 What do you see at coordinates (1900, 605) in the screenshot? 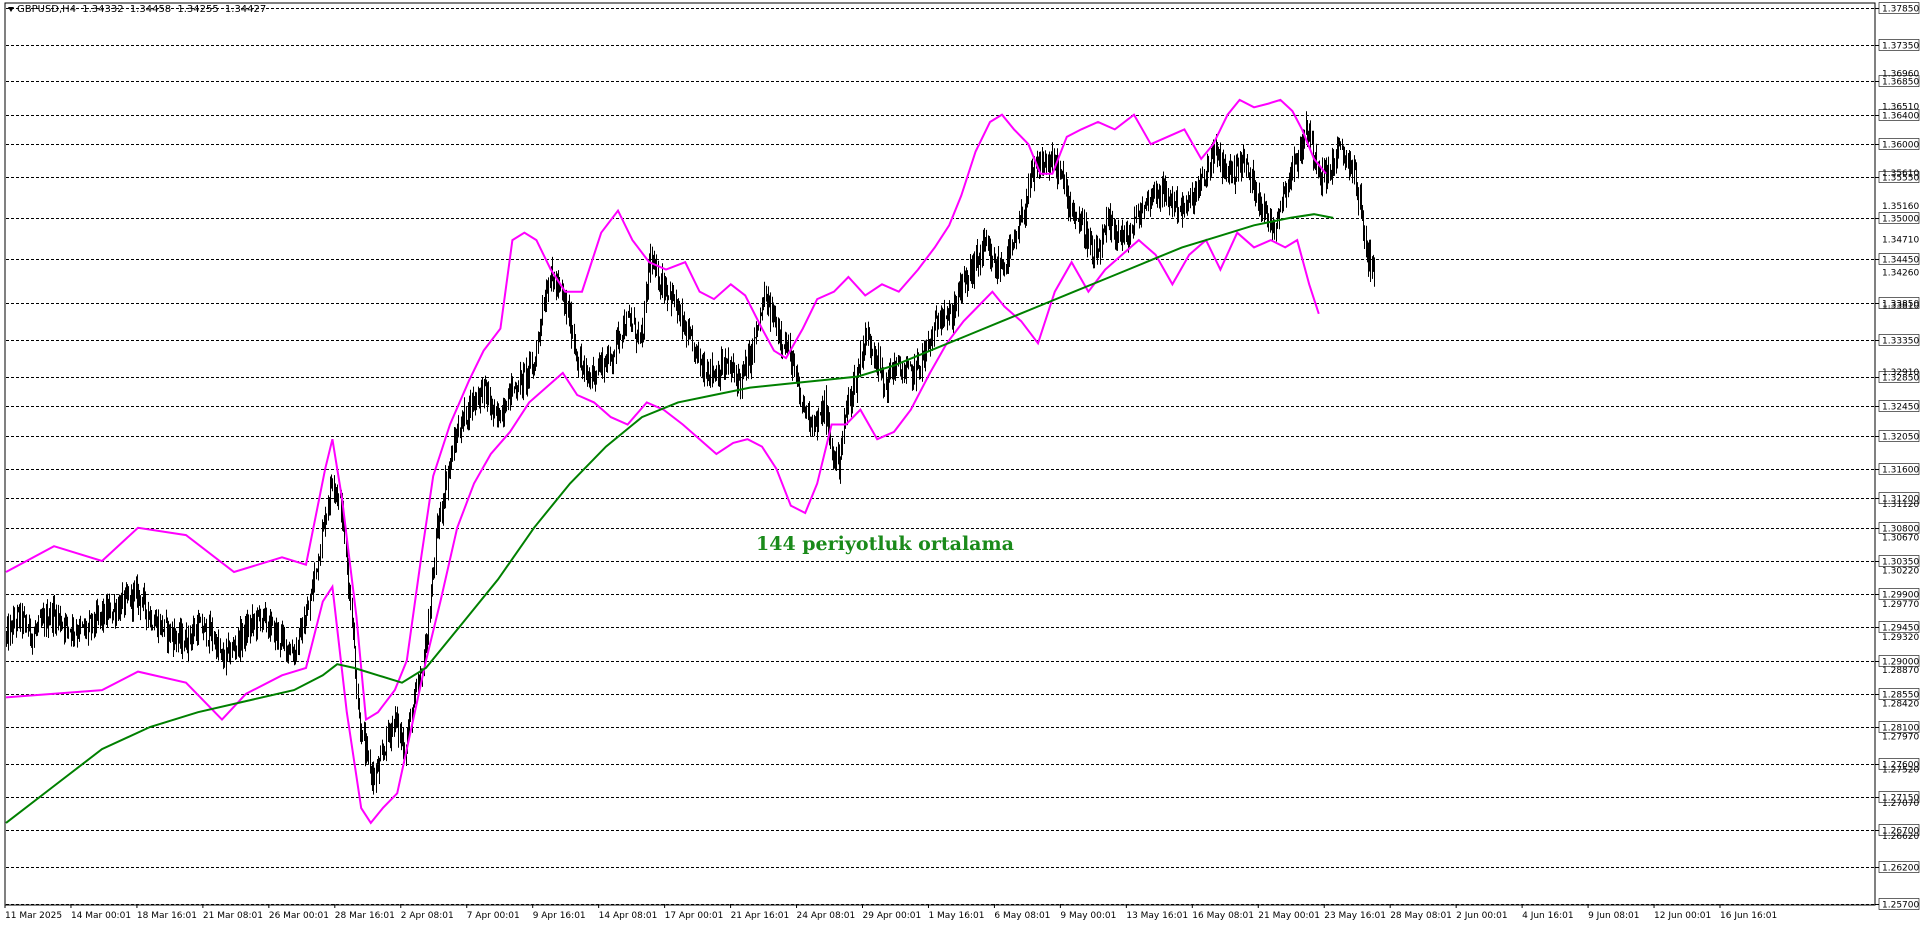
I see `price-label-minor: 1.29770` at bounding box center [1900, 605].